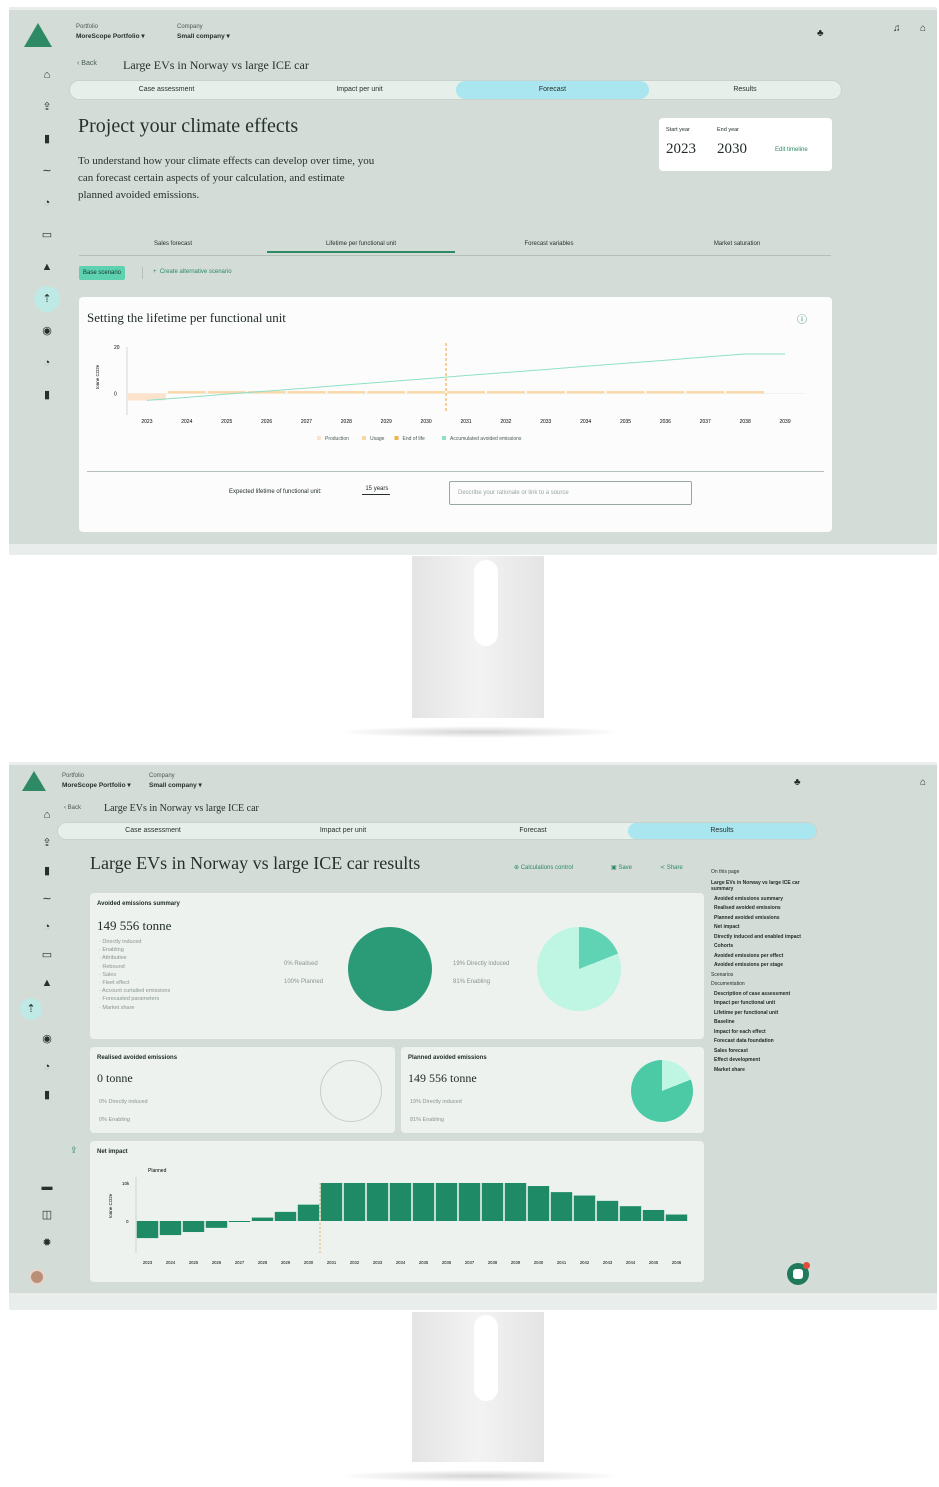 The image size is (939, 1487). What do you see at coordinates (115, 394) in the screenshot?
I see `y-tick-label: 0` at bounding box center [115, 394].